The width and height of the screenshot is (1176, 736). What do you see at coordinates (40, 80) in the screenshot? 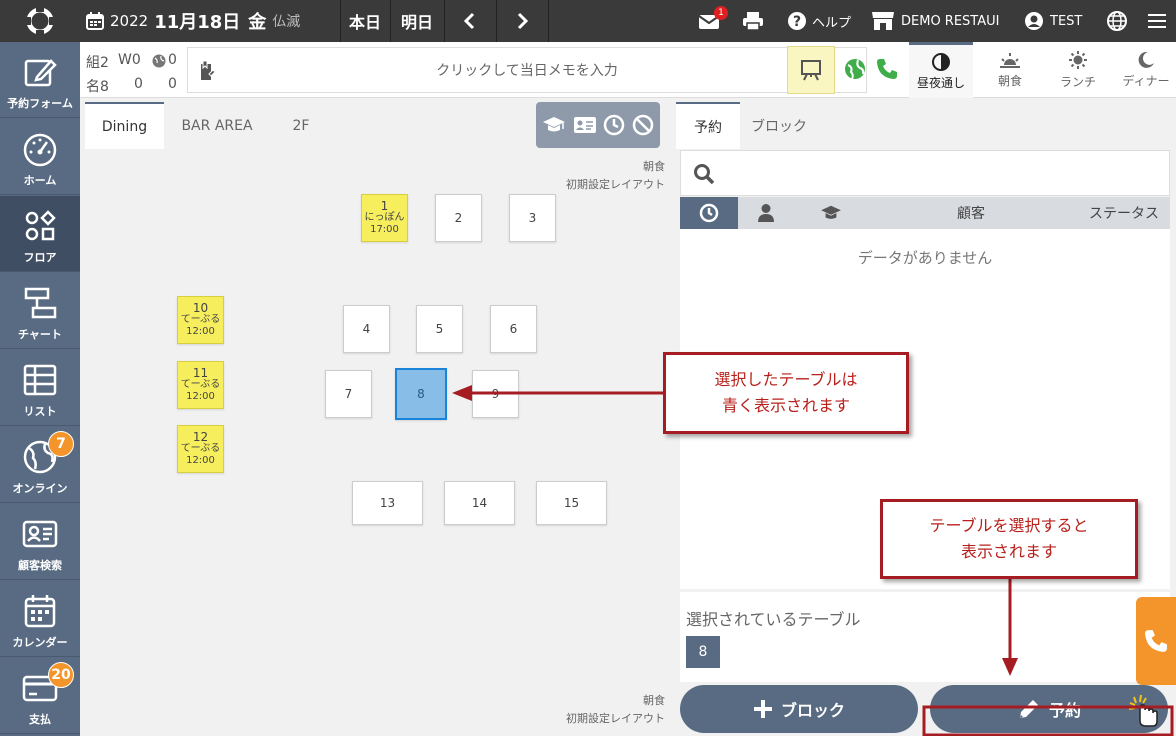
I see `sidebar-item-reservation-form: 予約フォーム` at bounding box center [40, 80].